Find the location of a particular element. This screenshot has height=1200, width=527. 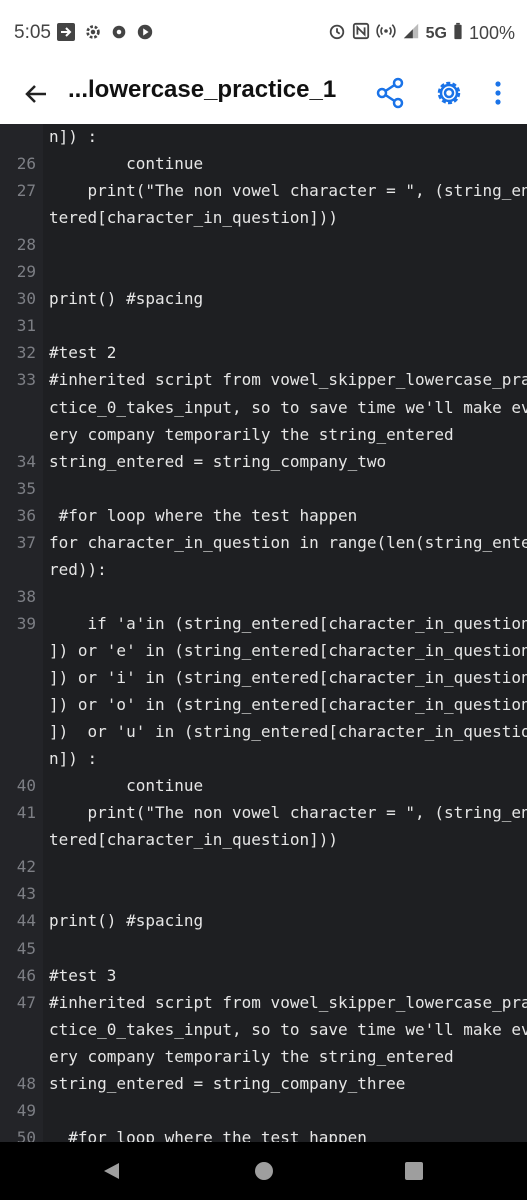

settings-icon is located at coordinates (449, 93).